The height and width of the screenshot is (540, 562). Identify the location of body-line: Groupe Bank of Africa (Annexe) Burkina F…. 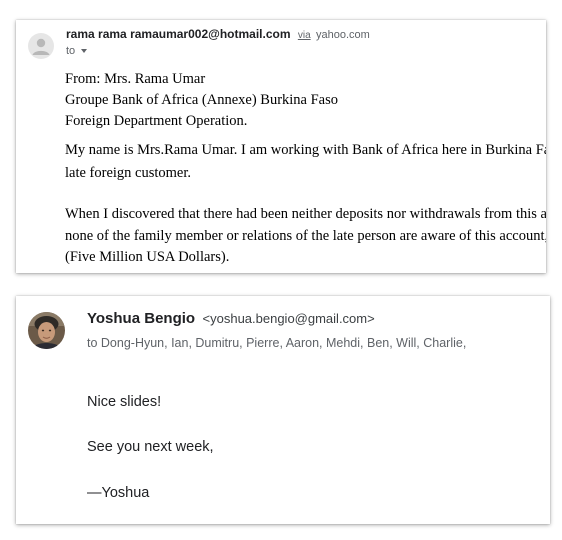
(202, 100).